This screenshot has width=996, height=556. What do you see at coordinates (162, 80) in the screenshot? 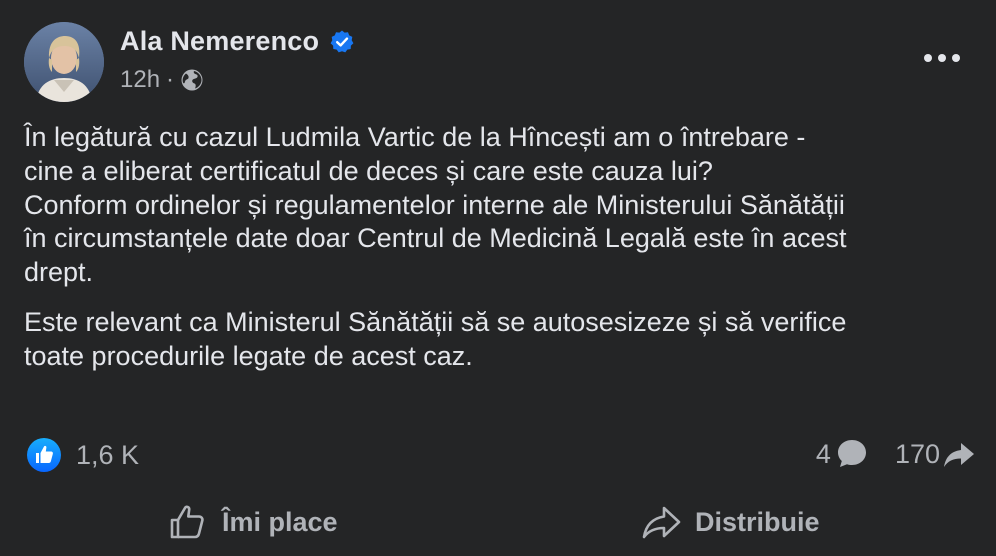
I see `post-meta: 12h ·` at bounding box center [162, 80].